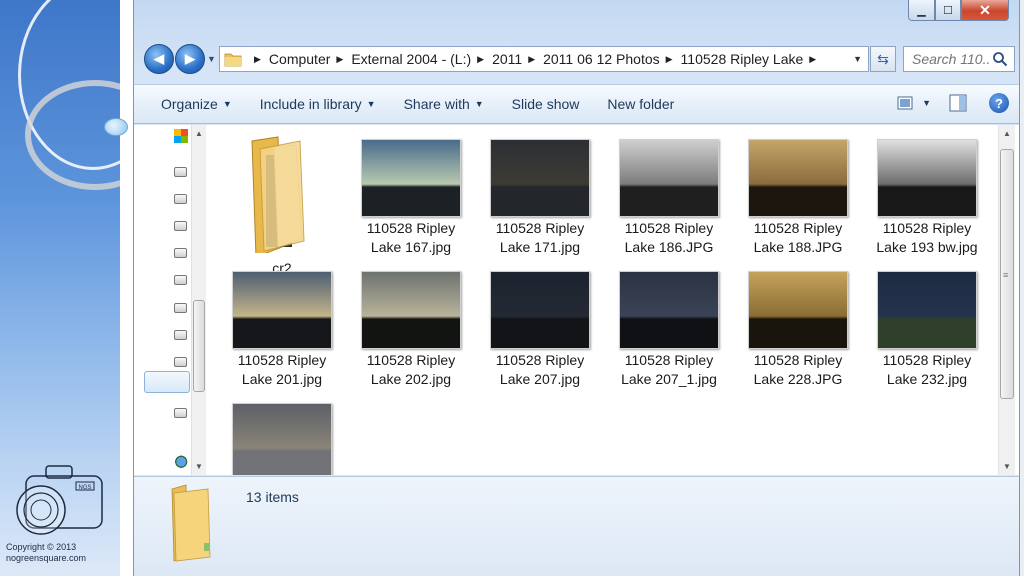 The width and height of the screenshot is (1024, 576). I want to click on caption-buttons: ▁ ☐ ✕, so click(958, 12).